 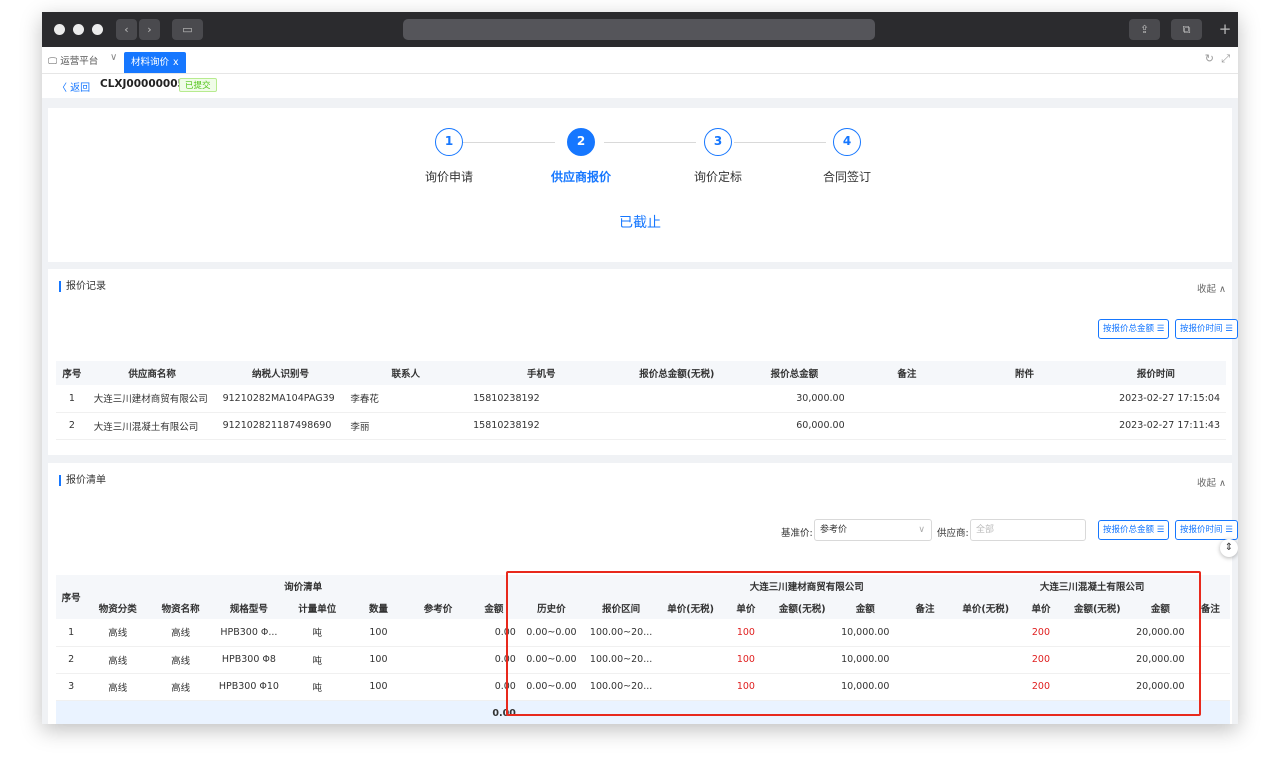 I want to click on column-header: 参考价, so click(x=438, y=608).